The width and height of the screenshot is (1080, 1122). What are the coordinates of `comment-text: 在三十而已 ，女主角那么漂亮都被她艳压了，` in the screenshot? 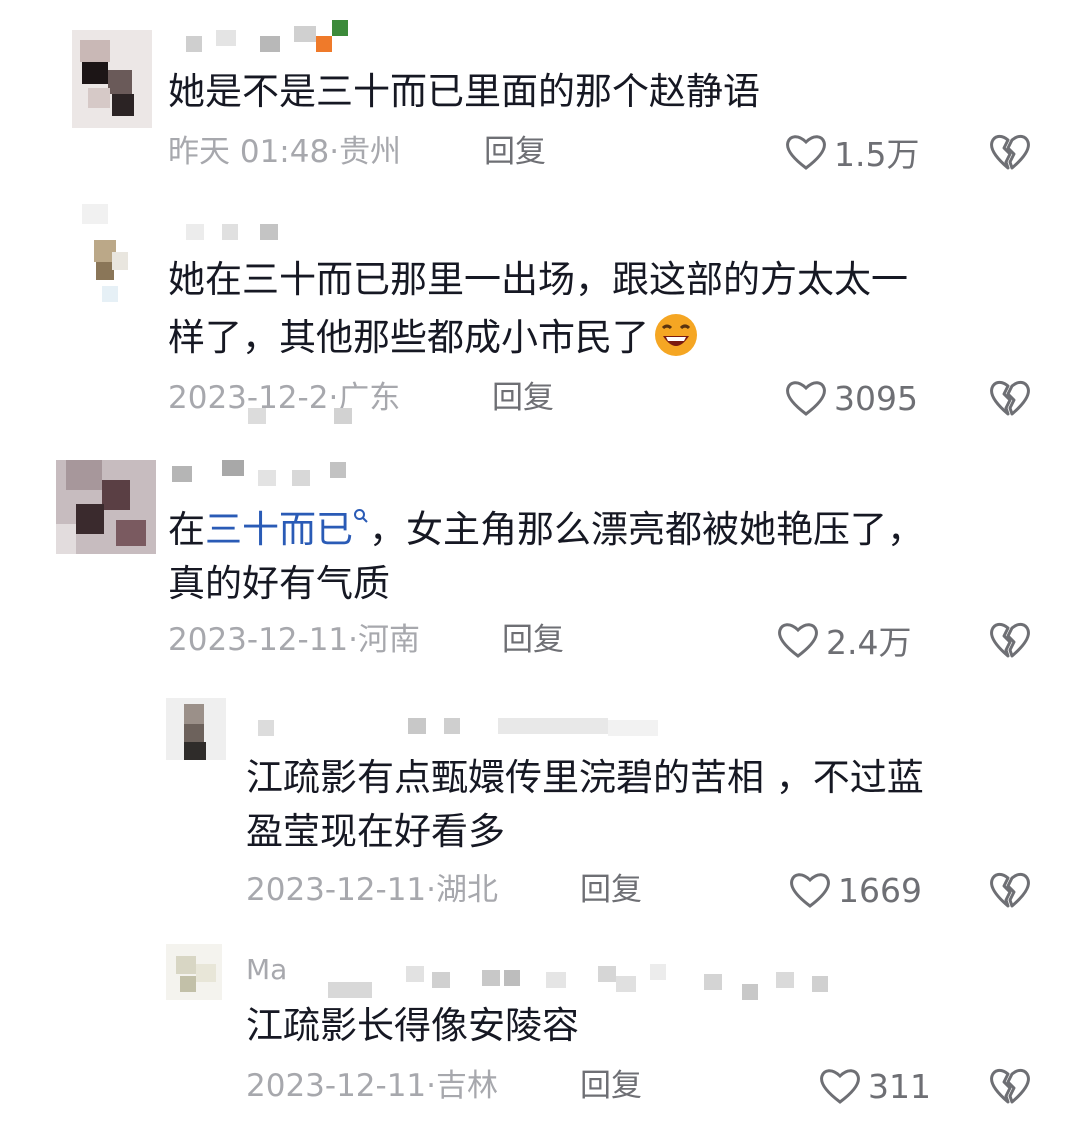 It's located at (546, 529).